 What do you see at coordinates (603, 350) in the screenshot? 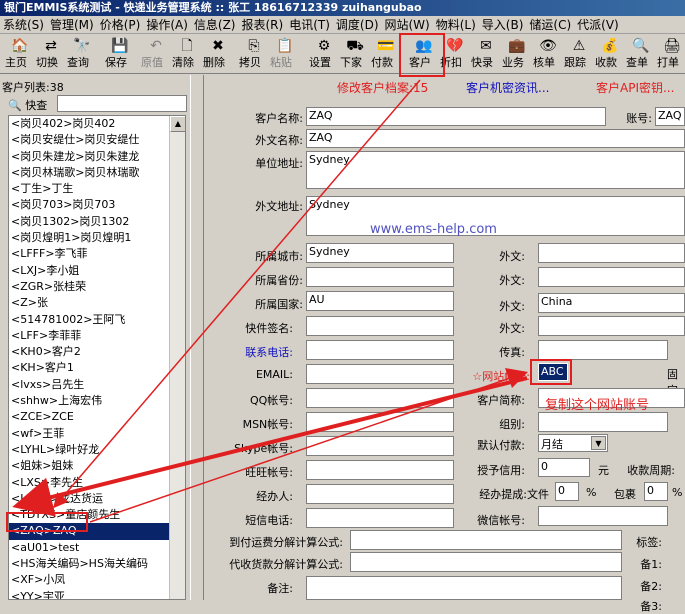
I see `fax-field` at bounding box center [603, 350].